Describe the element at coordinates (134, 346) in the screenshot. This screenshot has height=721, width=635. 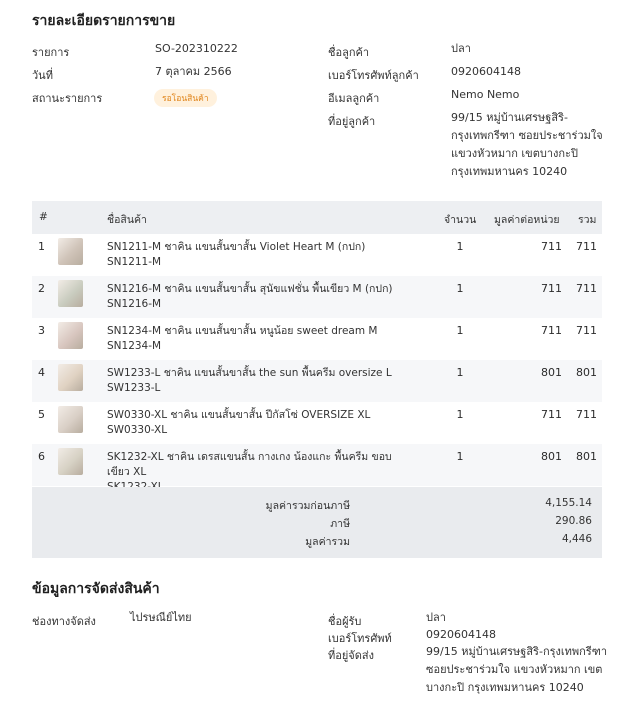
I see `product-sku: SN1234-M` at that location.